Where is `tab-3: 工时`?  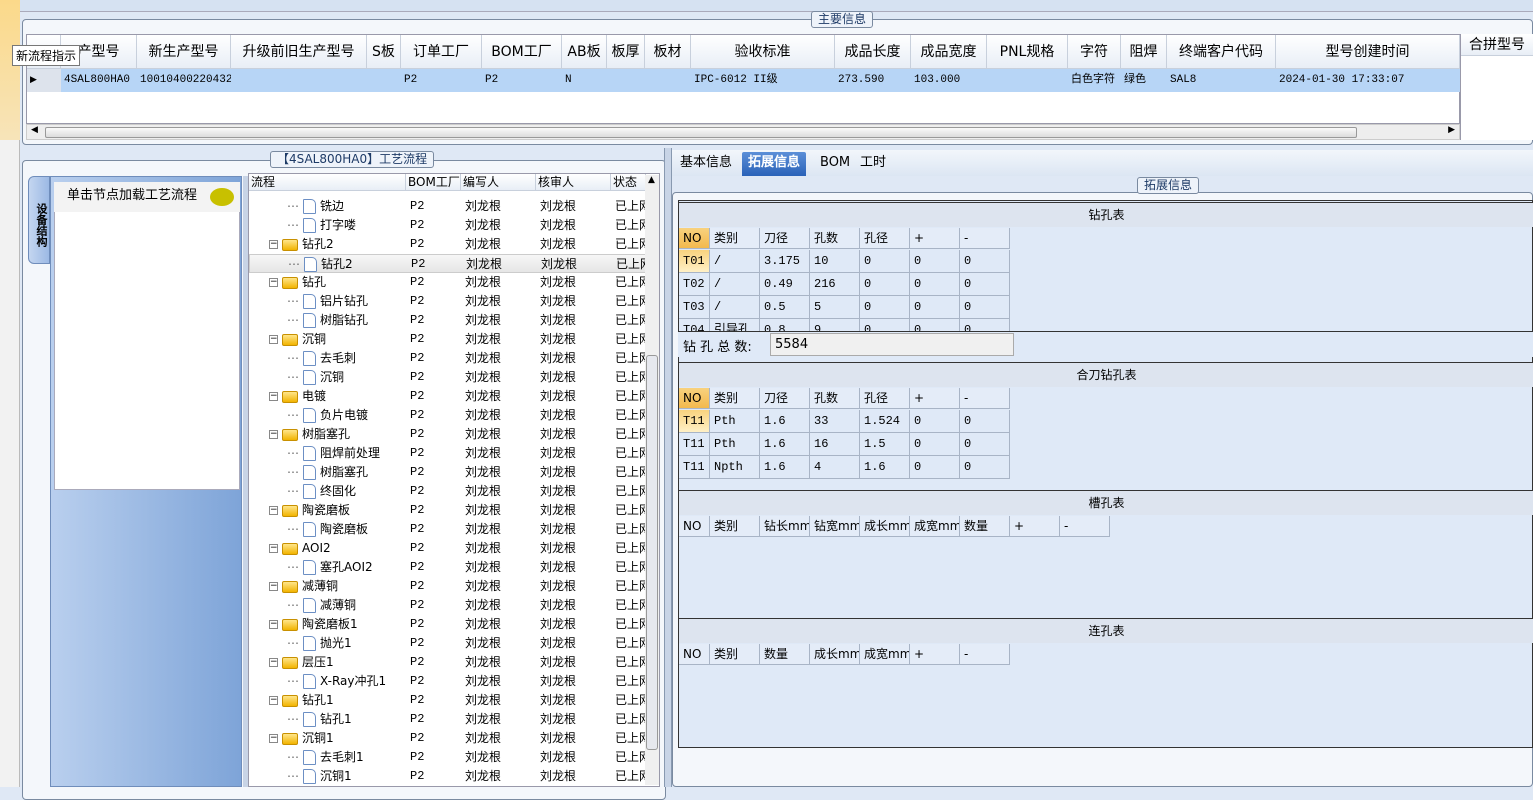 tab-3: 工时 is located at coordinates (873, 164).